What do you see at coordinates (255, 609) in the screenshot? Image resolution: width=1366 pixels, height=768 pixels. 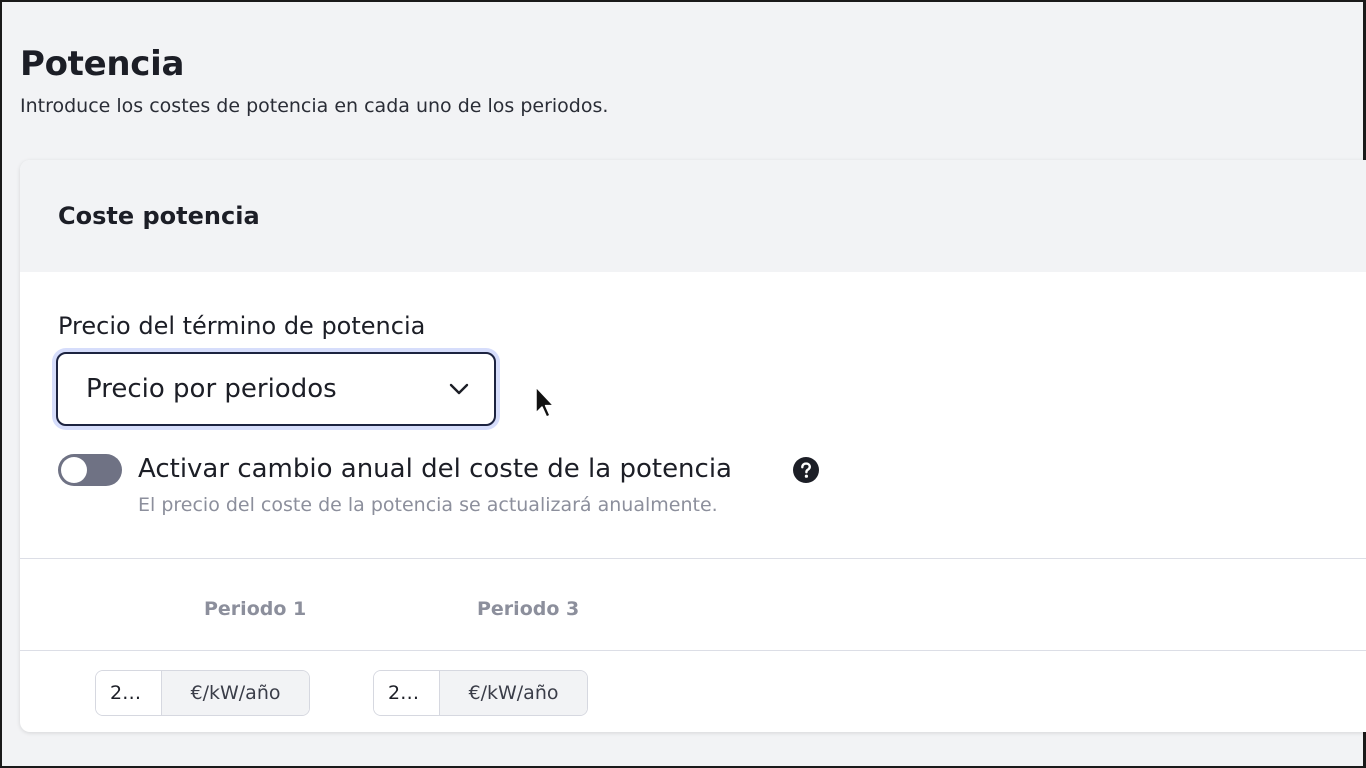 I see `period-header-1: Periodo 1` at bounding box center [255, 609].